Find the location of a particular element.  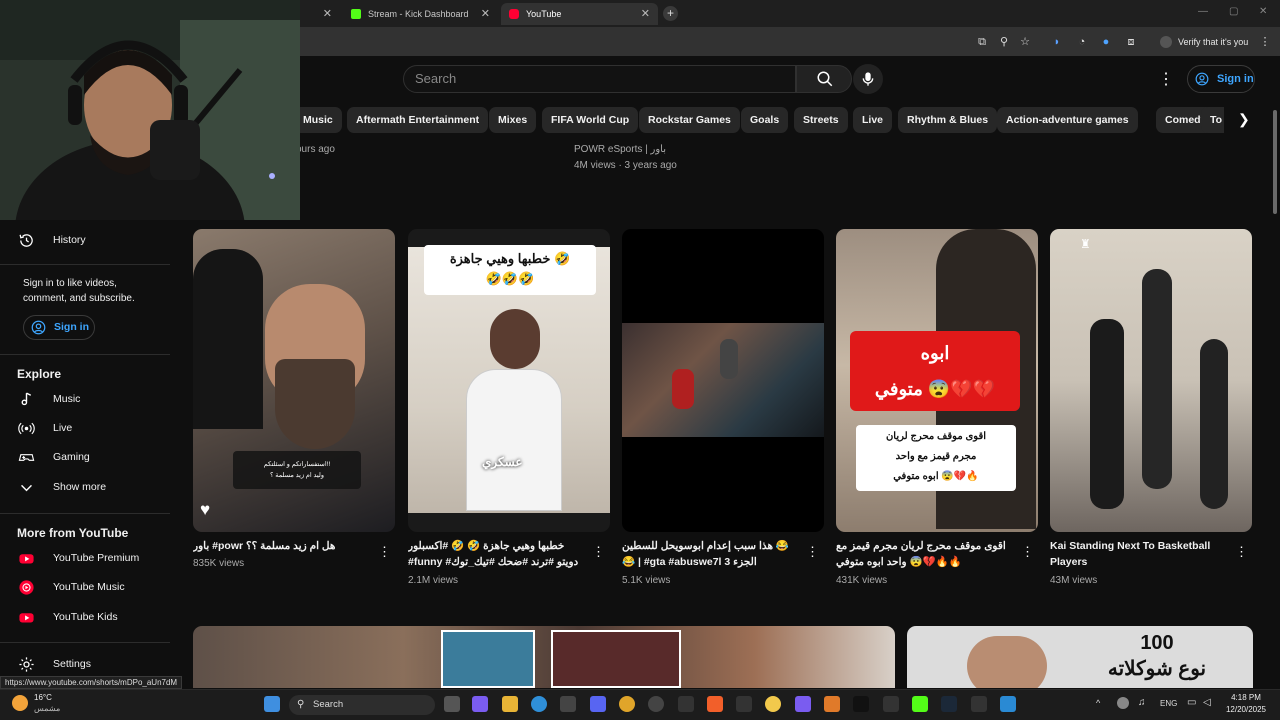

extension-icon: ◔ is located at coordinates (1082, 42).